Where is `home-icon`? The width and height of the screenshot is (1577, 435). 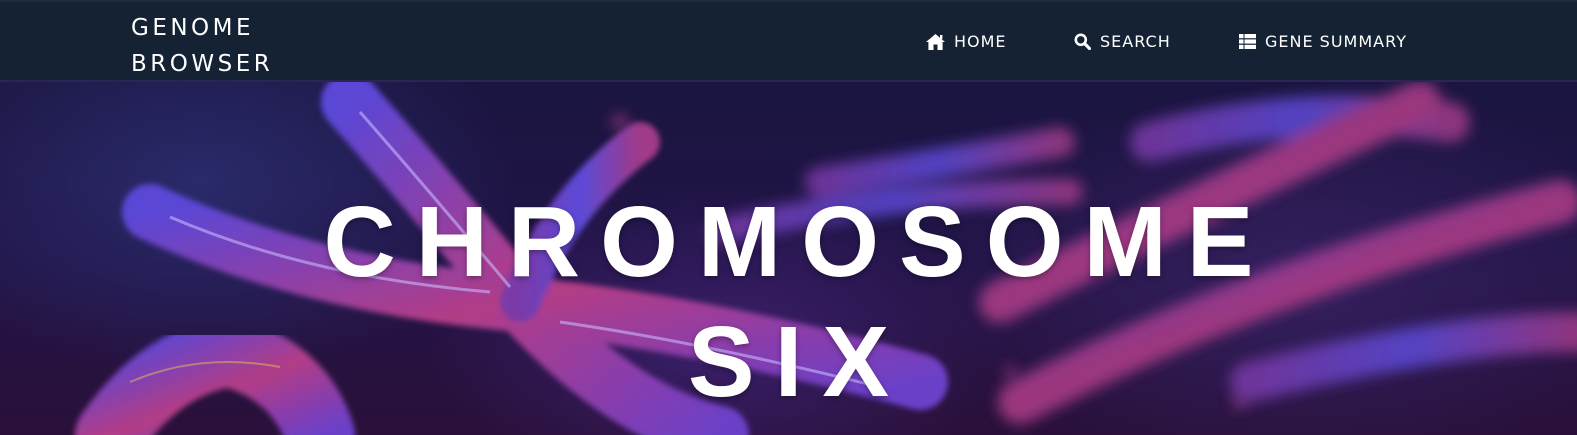
home-icon is located at coordinates (935, 41).